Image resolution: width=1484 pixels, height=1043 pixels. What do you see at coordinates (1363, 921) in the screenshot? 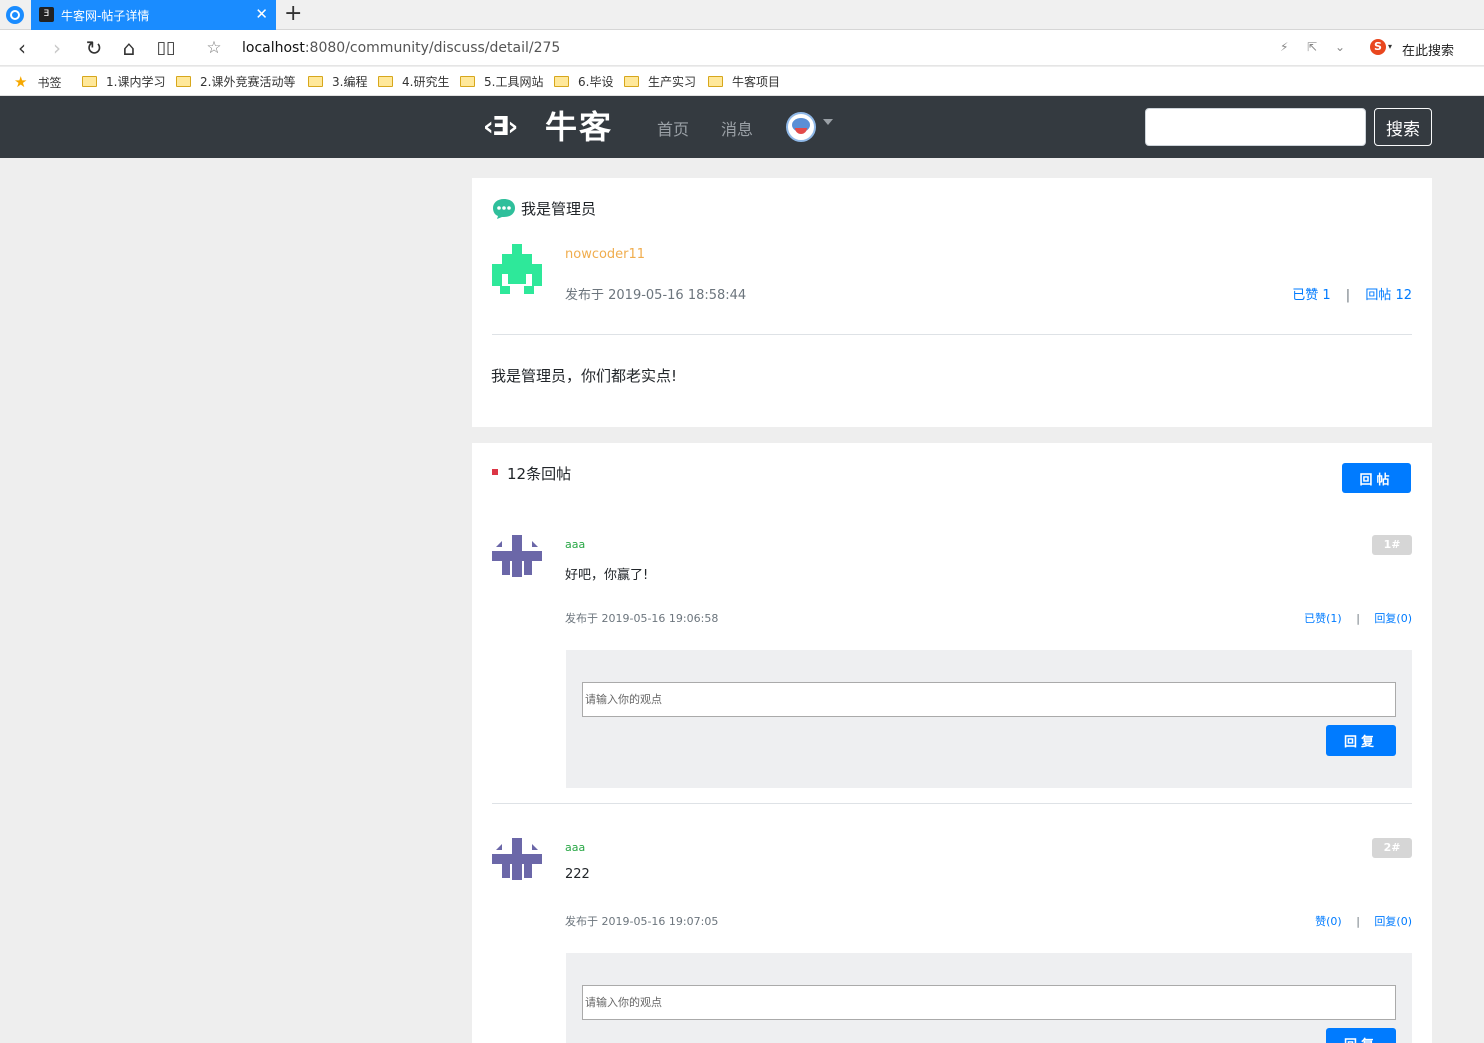
I see `comment-actions: 赞(0) | 回复(0)` at bounding box center [1363, 921].